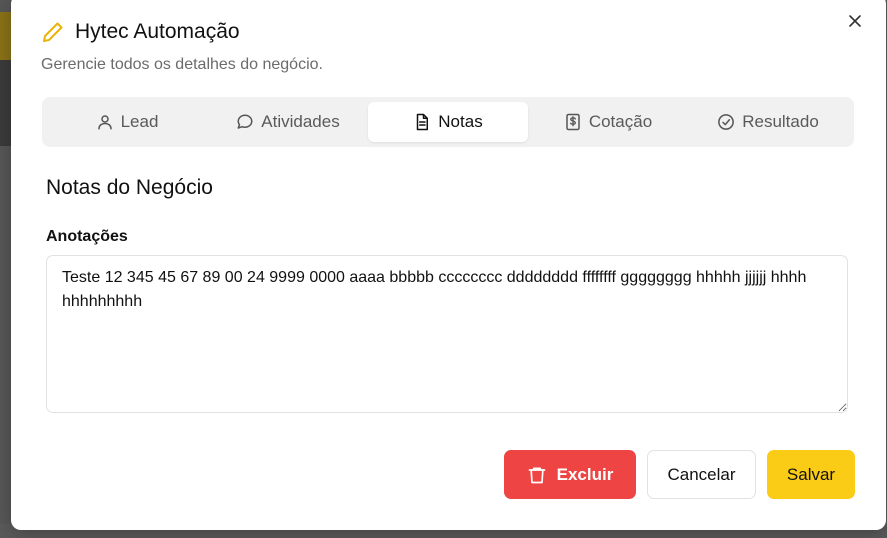 This screenshot has height=538, width=887. I want to click on cancel-button-label: Cancelar, so click(701, 474).